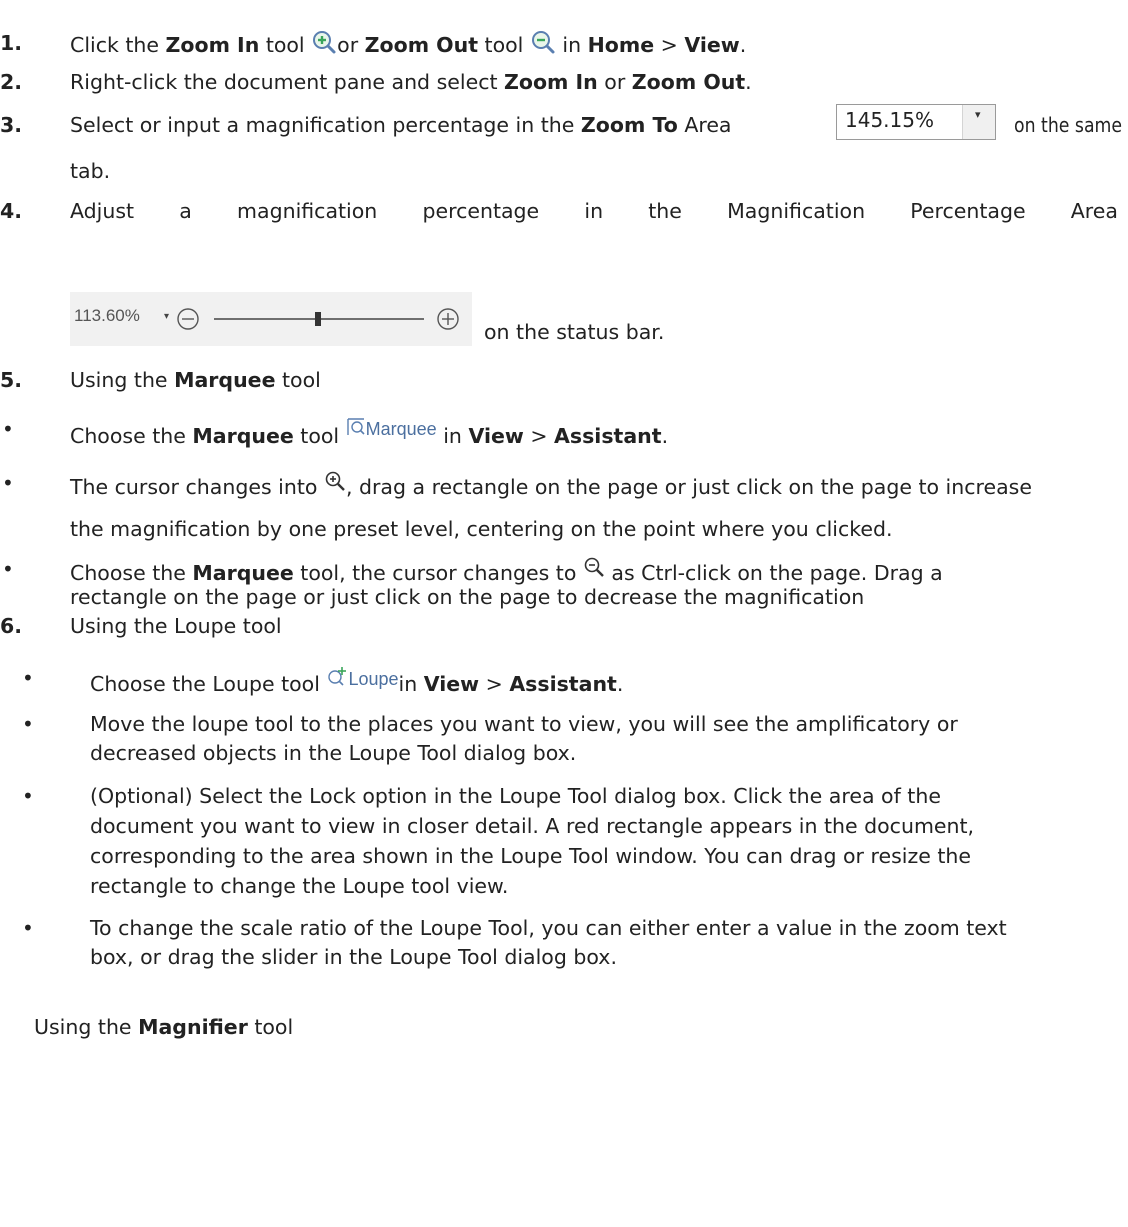 The image size is (1128, 1227). Describe the element at coordinates (324, 46) in the screenshot. I see `zoom-in-icon` at that location.